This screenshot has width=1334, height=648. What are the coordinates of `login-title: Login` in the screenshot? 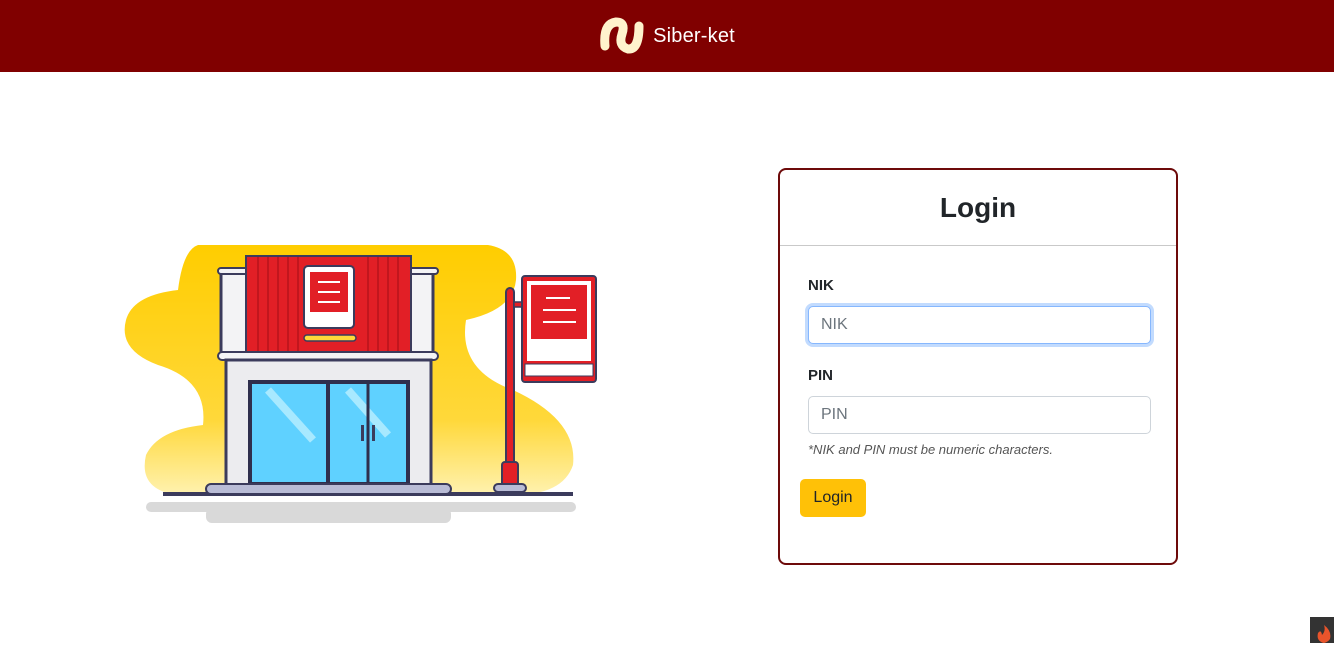 It's located at (978, 207).